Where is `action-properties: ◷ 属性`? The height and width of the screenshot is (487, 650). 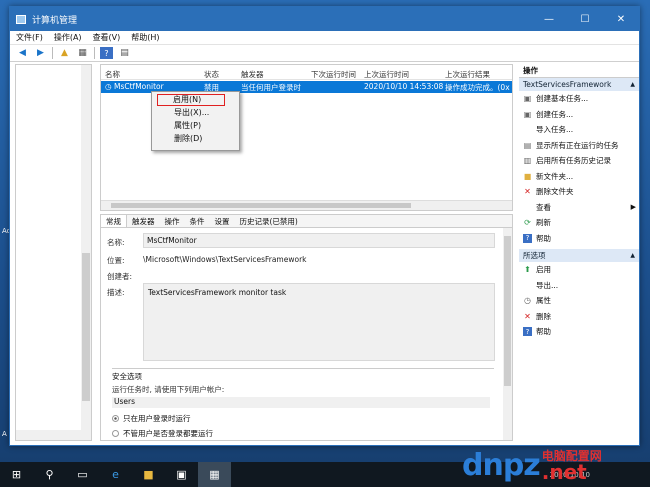 action-properties: ◷ 属性 is located at coordinates (579, 301).